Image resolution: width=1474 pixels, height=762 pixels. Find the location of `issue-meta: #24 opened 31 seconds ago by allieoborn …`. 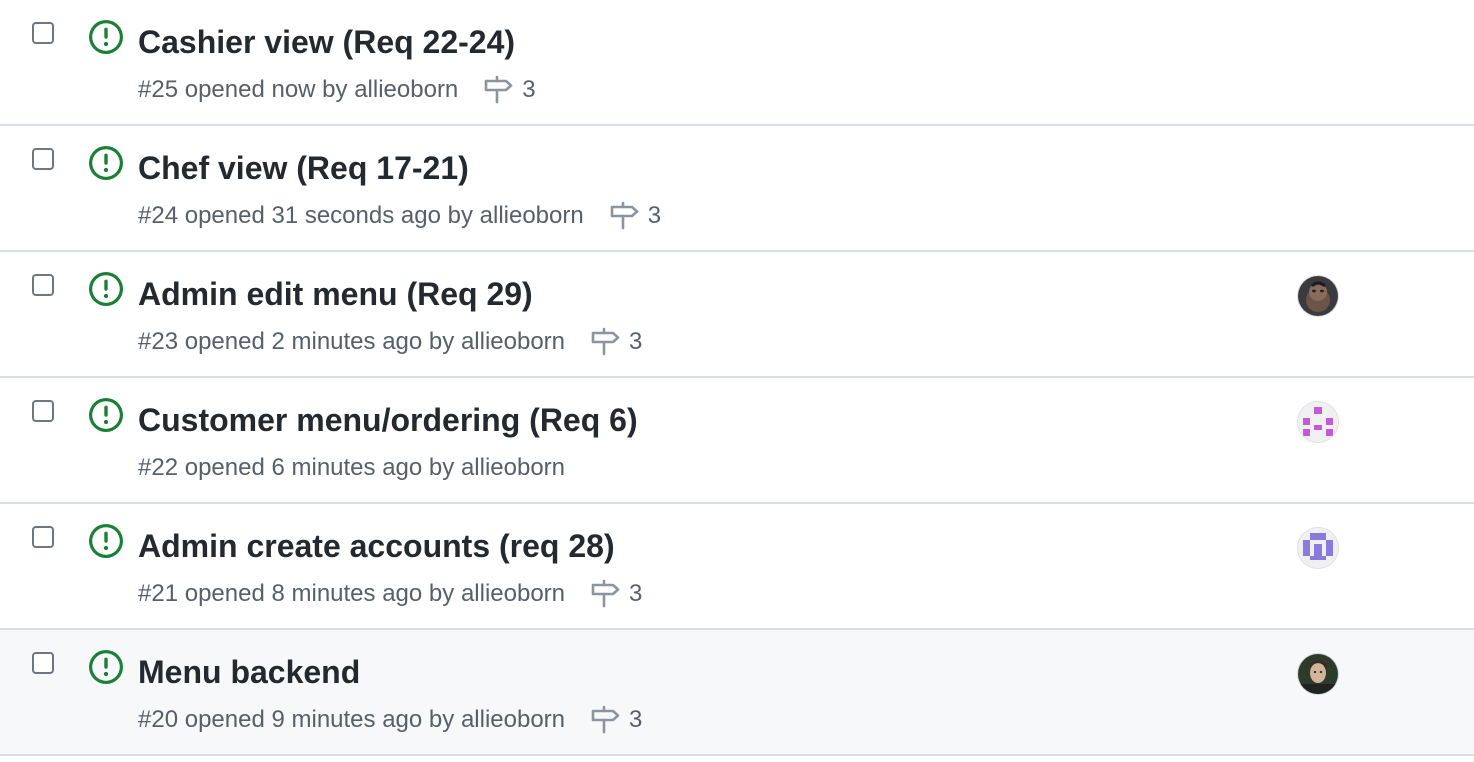

issue-meta: #24 opened 31 seconds ago by allieoborn … is located at coordinates (399, 216).